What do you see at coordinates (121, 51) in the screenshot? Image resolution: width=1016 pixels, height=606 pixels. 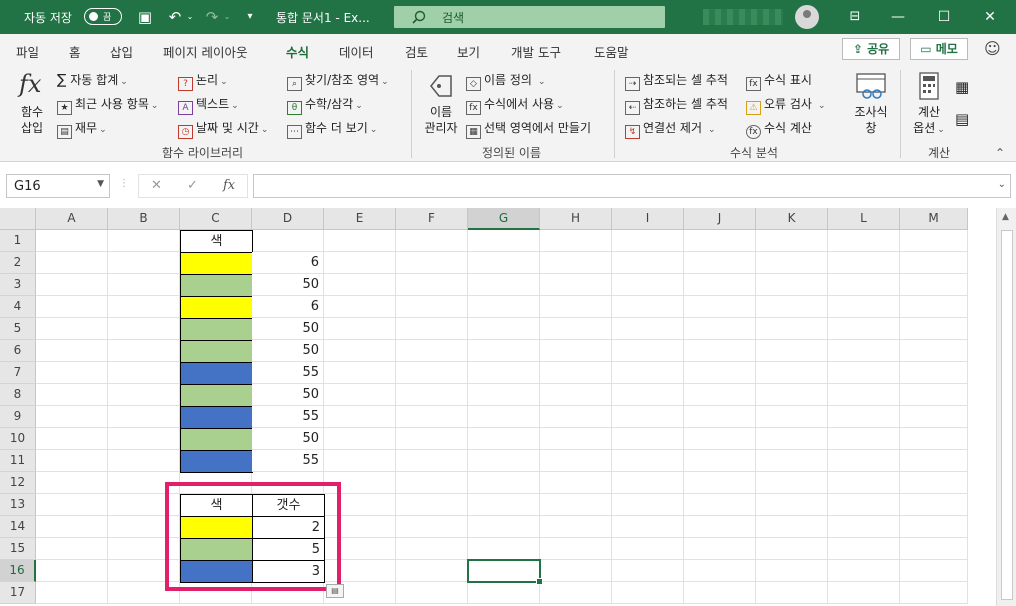 I see `tab-insert: 삽입` at bounding box center [121, 51].